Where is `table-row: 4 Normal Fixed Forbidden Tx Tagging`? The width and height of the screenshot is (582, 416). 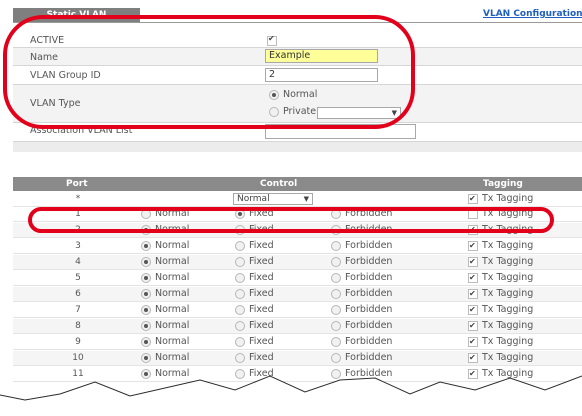 table-row: 4 Normal Fixed Forbidden Tx Tagging is located at coordinates (297, 262).